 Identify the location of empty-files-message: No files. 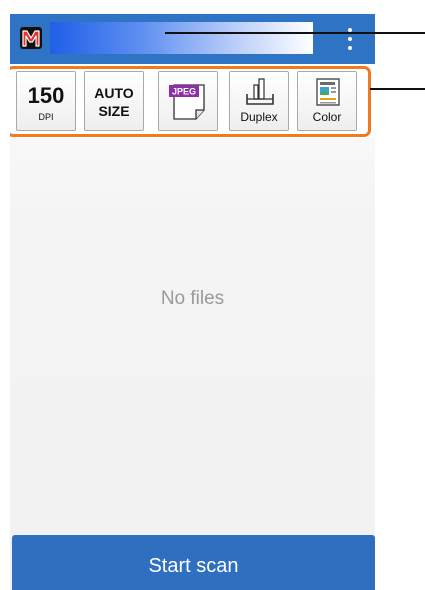
(192, 298).